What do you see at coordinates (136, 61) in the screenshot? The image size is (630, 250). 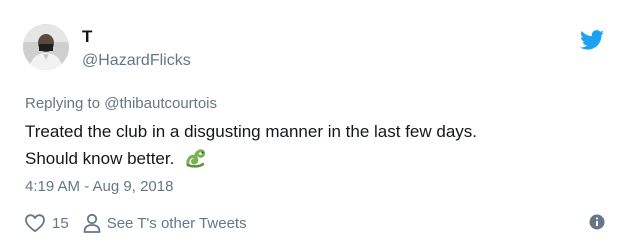 I see `user-handle: @HazardFlicks` at bounding box center [136, 61].